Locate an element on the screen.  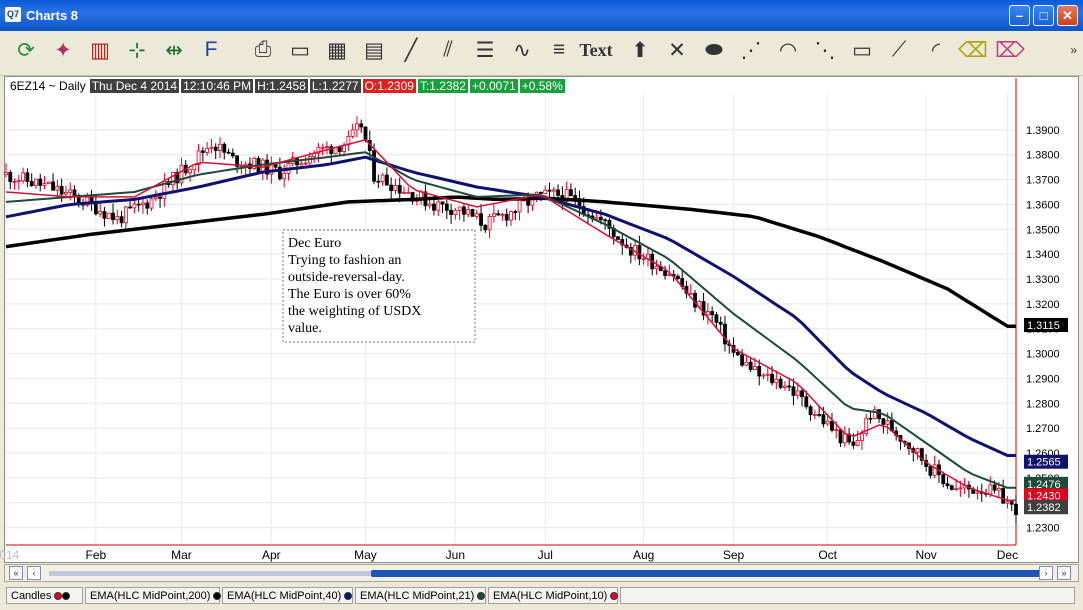
arcs-tool-button: ◜ is located at coordinates (936, 50).